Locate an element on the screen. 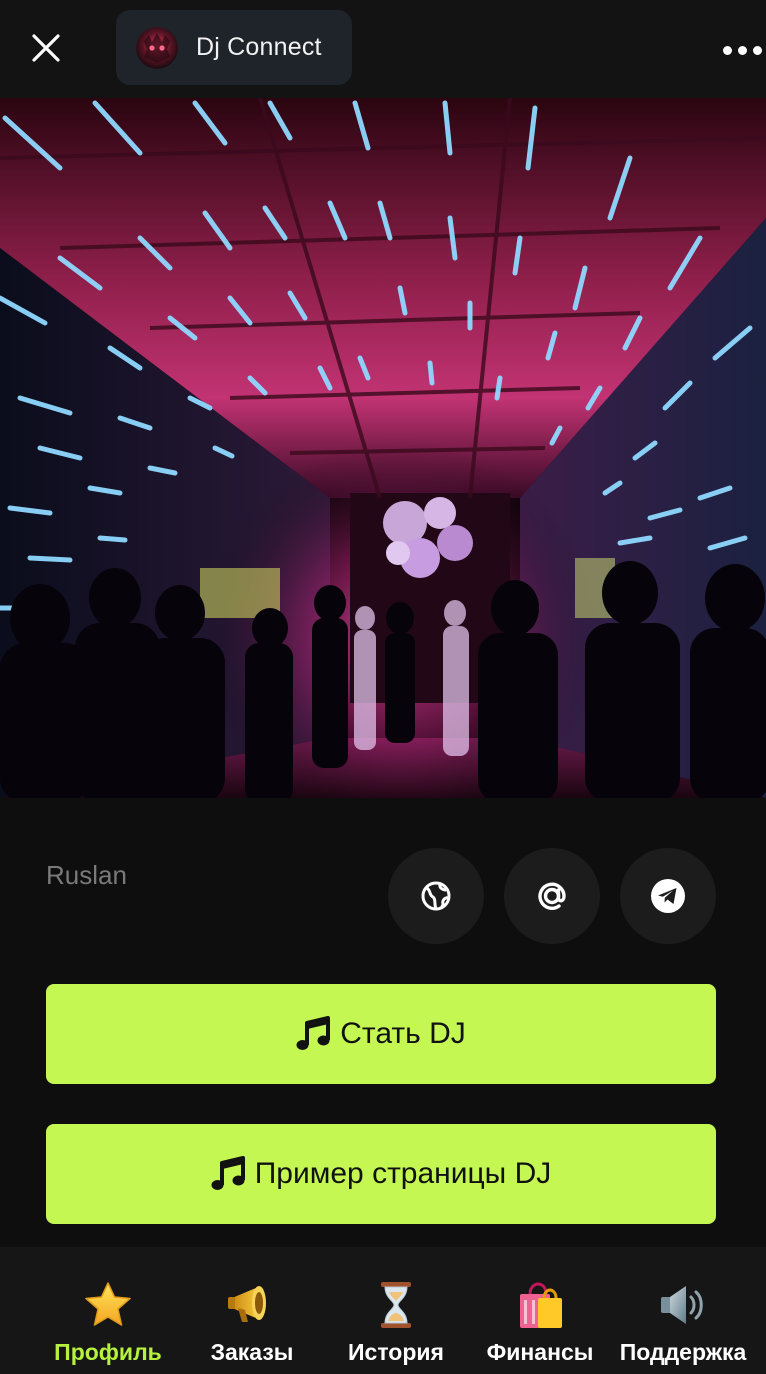 This screenshot has width=766, height=1374. tab-finances: Финансы is located at coordinates (540, 1310).